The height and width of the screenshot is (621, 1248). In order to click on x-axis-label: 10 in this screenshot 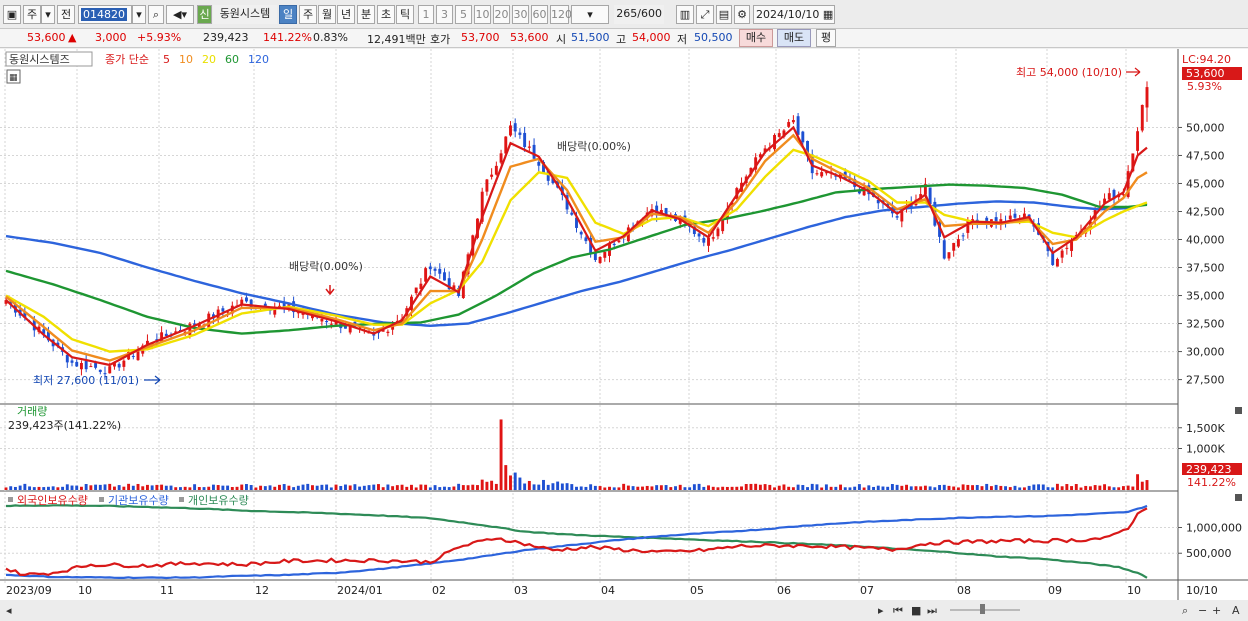, I will do `click(1134, 590)`.